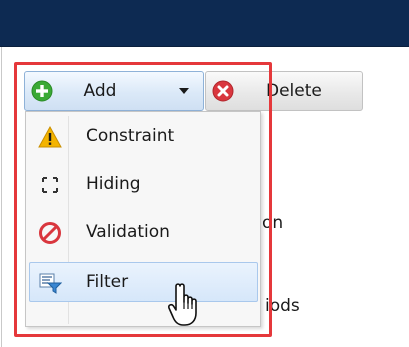 This screenshot has width=409, height=347. I want to click on menu-item-filter: Filter, so click(143, 282).